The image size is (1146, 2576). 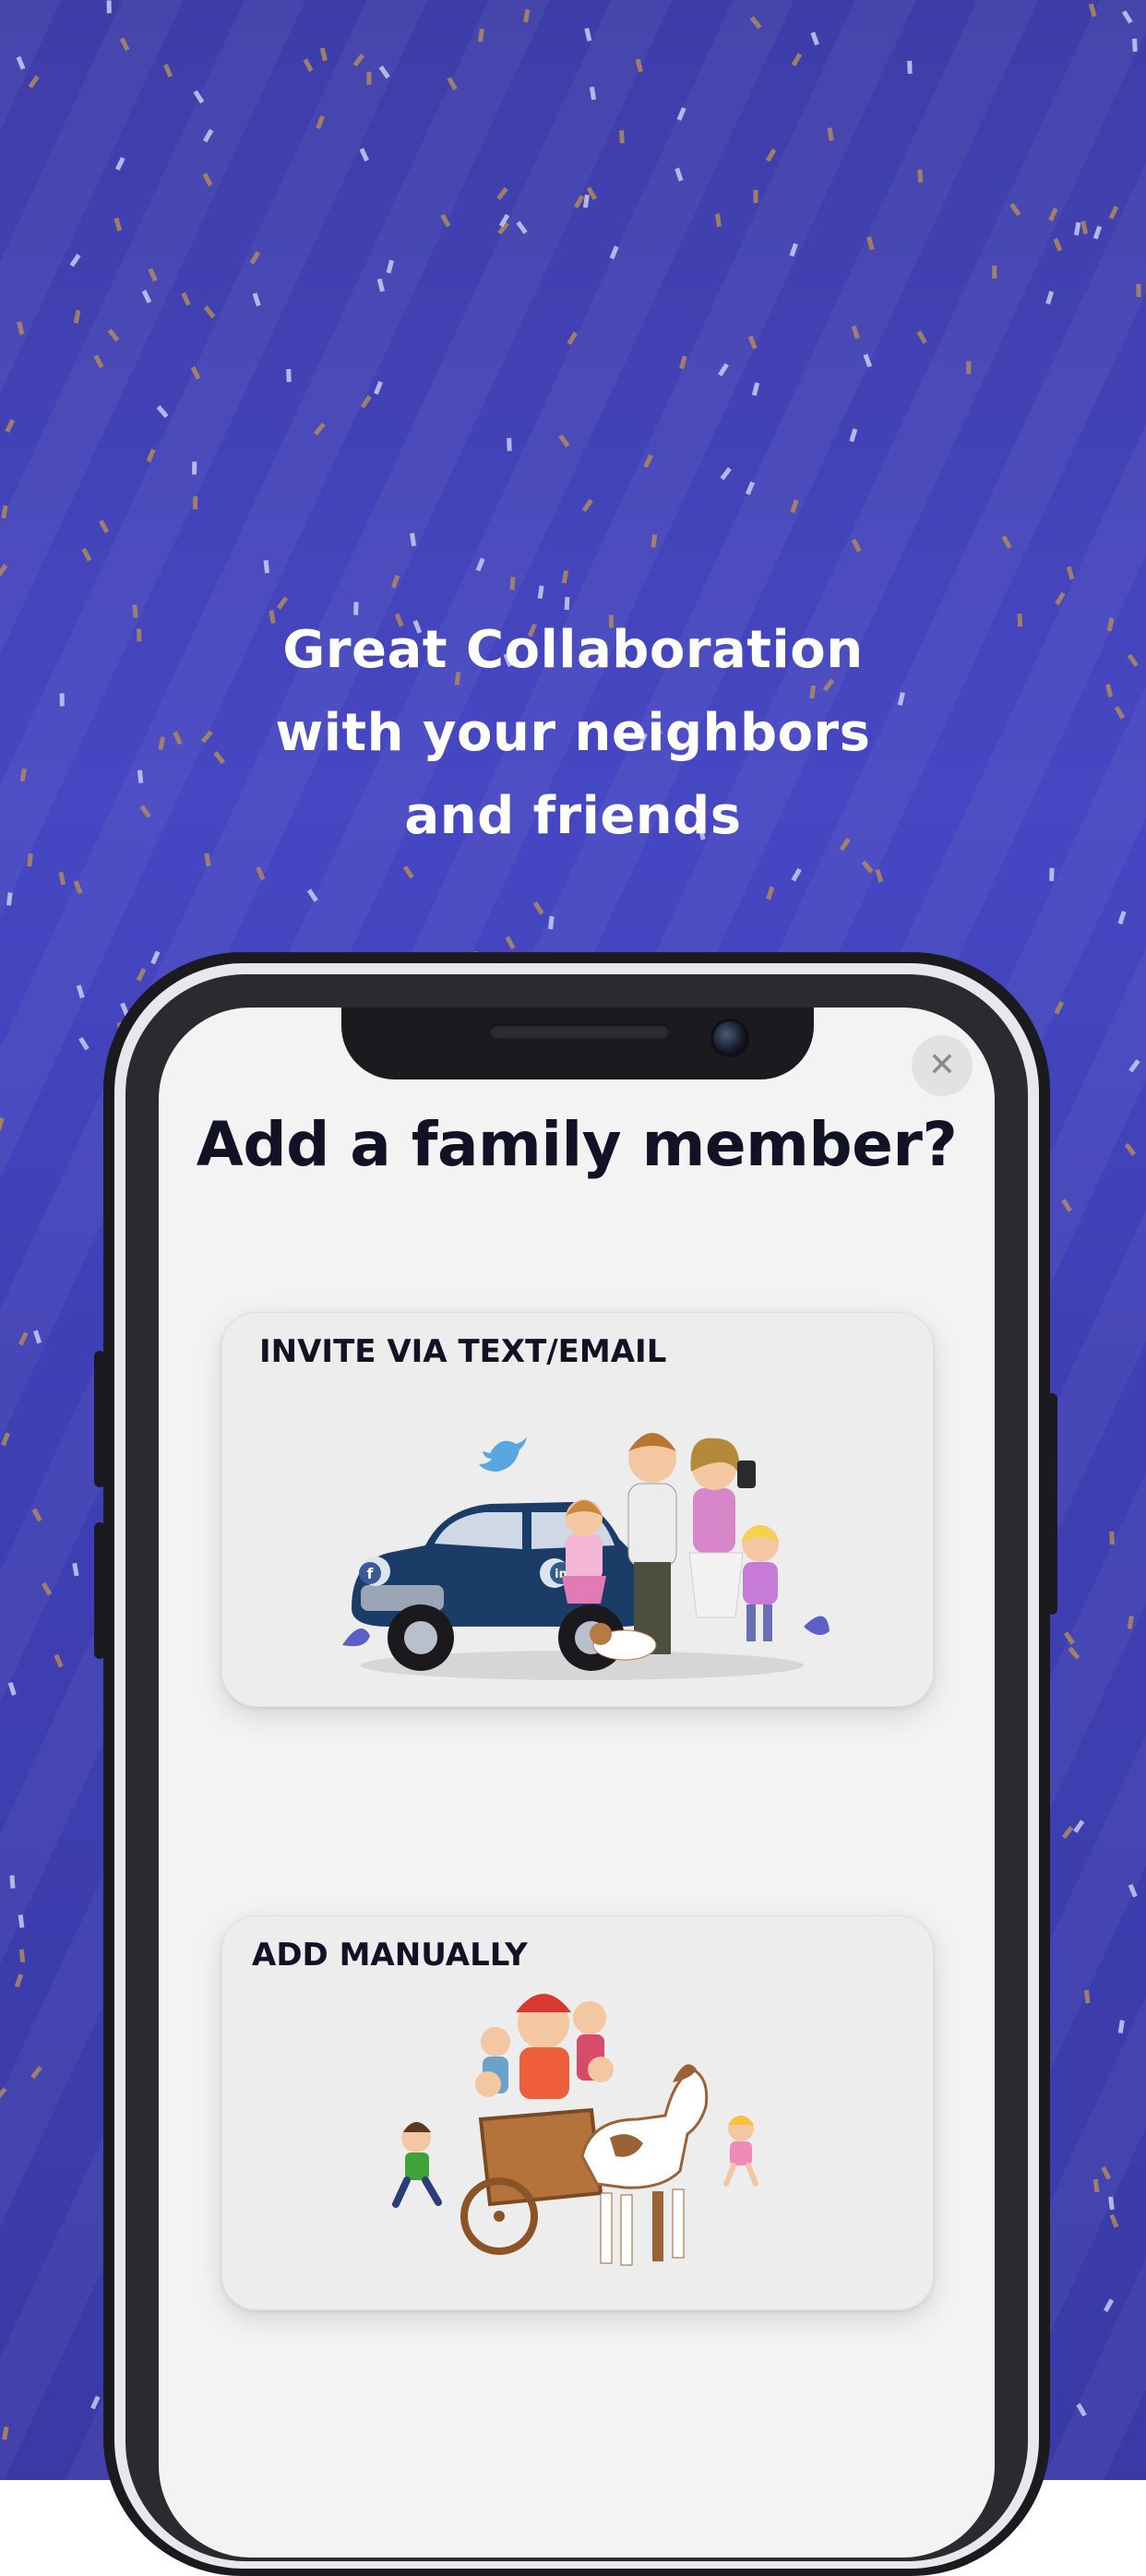 What do you see at coordinates (741, 2151) in the screenshot?
I see `running-girl-figure` at bounding box center [741, 2151].